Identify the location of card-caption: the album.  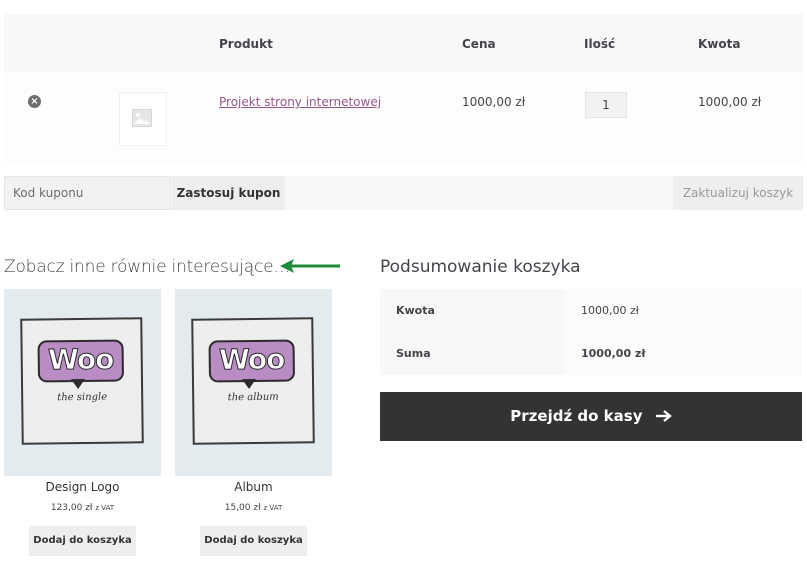
(253, 397).